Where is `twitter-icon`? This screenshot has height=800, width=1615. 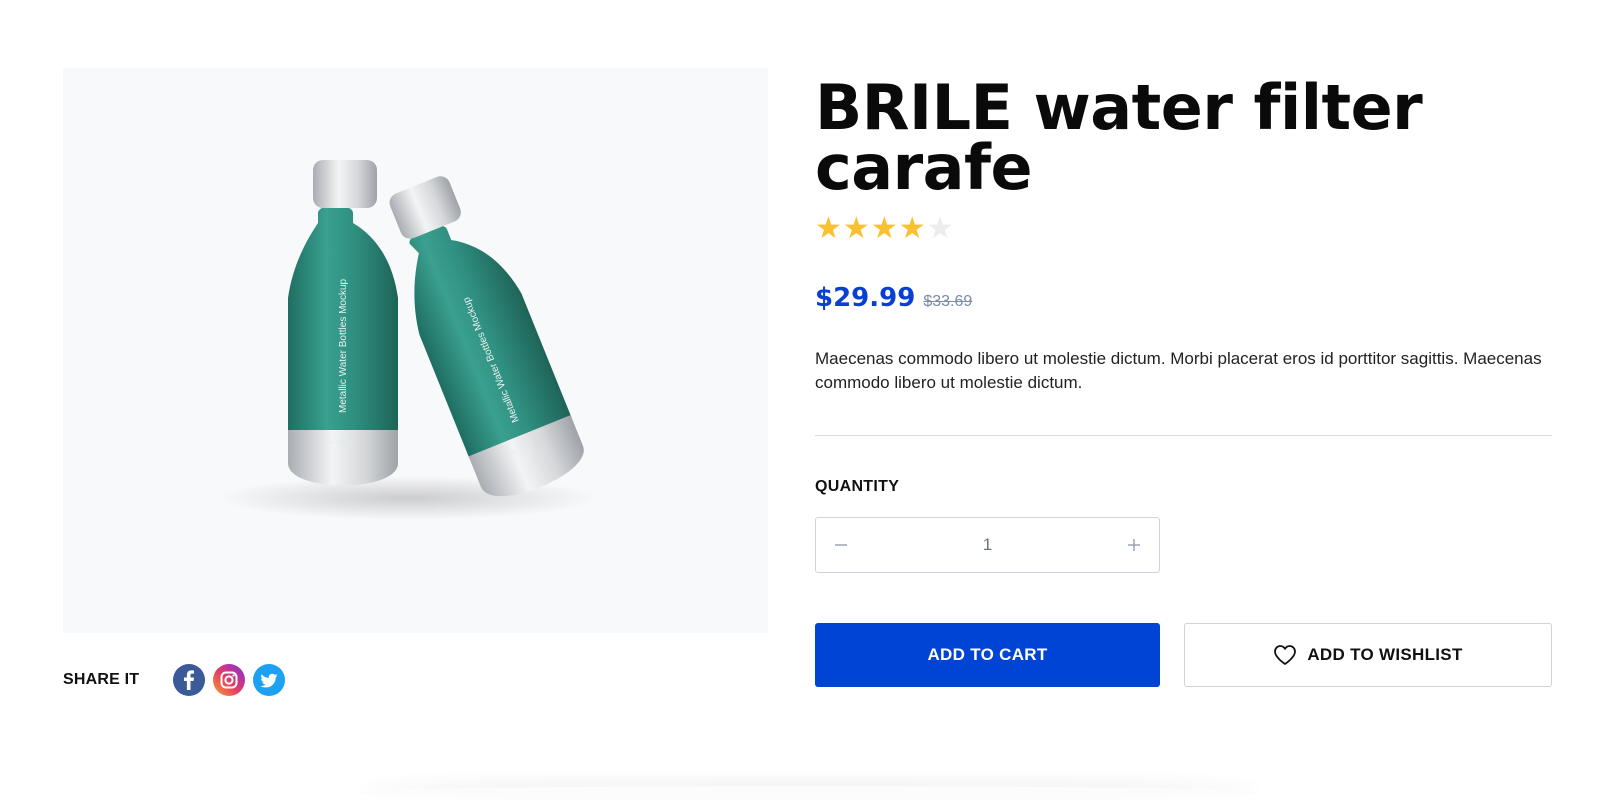
twitter-icon is located at coordinates (269, 680).